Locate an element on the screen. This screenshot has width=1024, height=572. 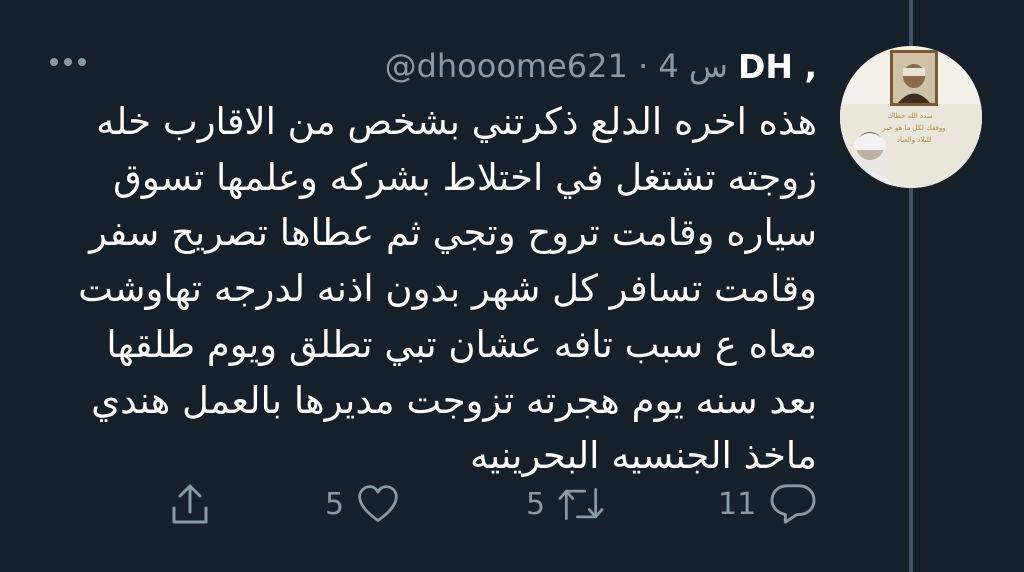
retweet-count: 5 is located at coordinates (536, 504).